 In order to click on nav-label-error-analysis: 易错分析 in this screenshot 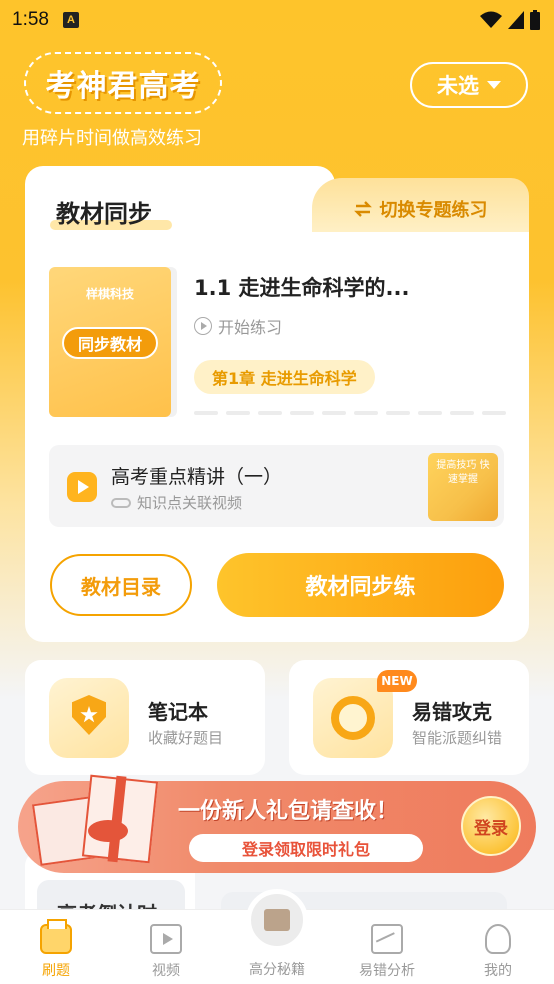, I will do `click(387, 971)`.